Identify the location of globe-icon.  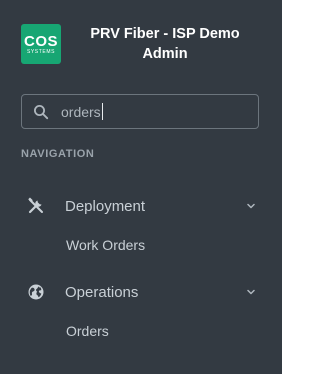
(36, 292).